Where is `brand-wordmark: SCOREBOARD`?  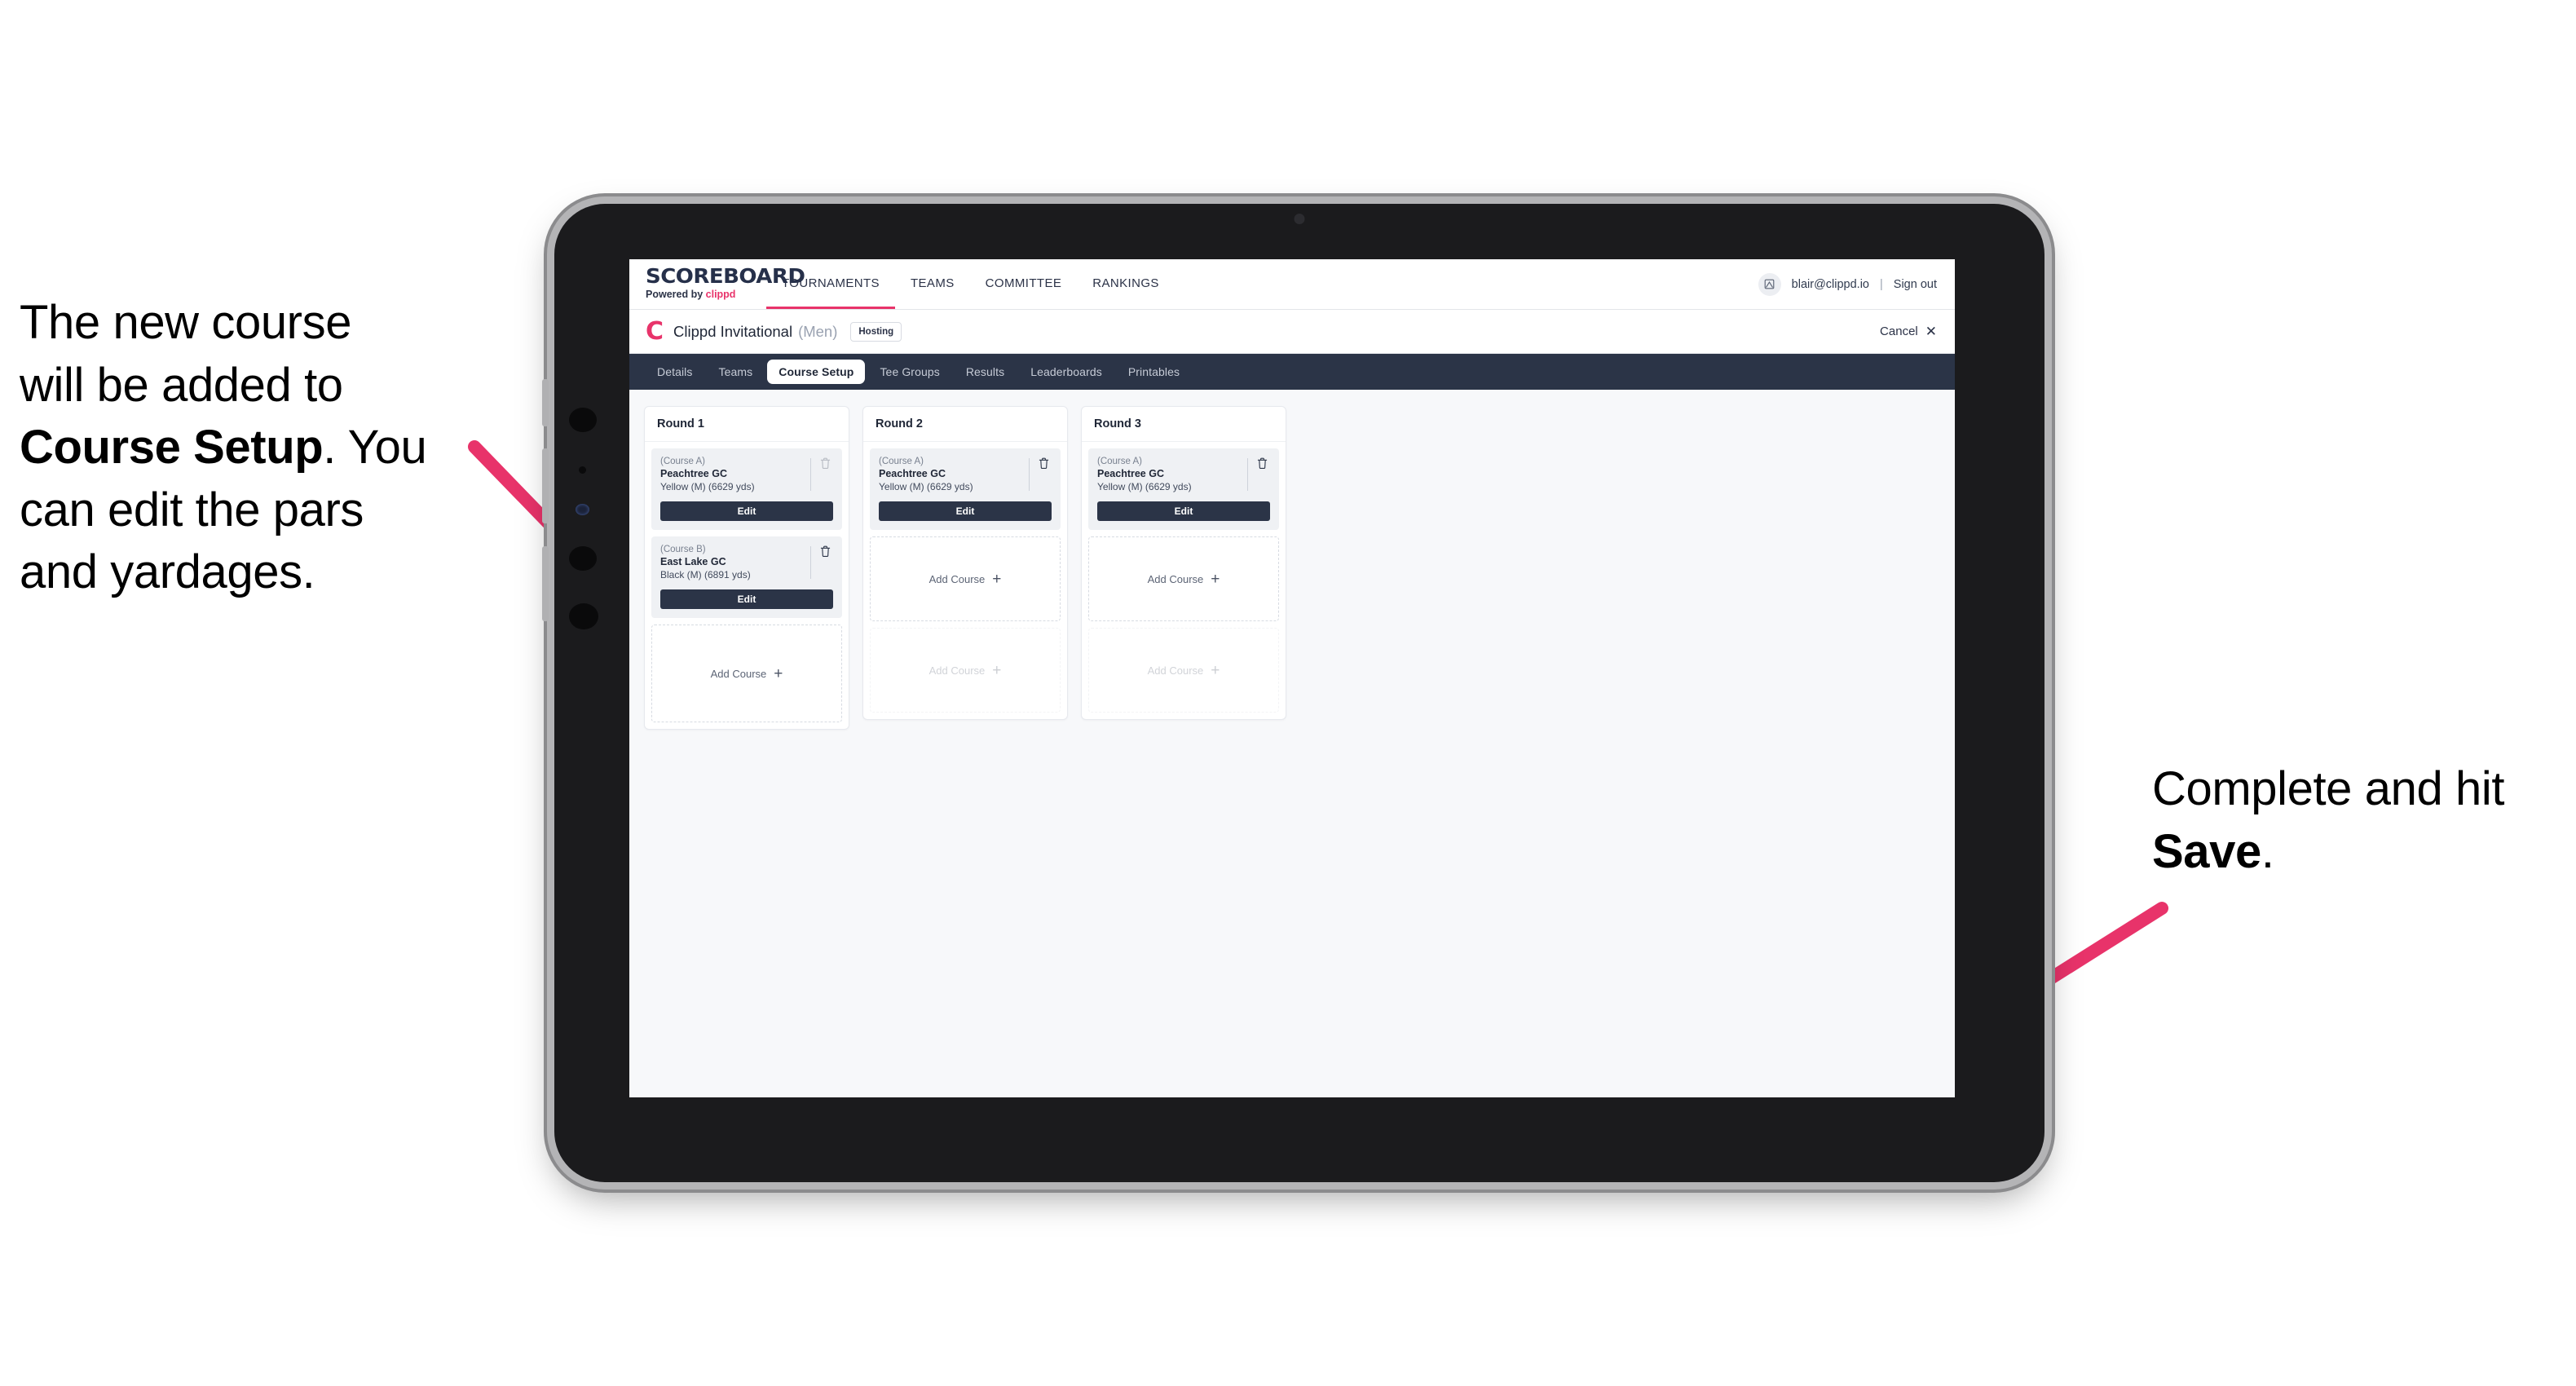
brand-wordmark: SCOREBOARD is located at coordinates (725, 276).